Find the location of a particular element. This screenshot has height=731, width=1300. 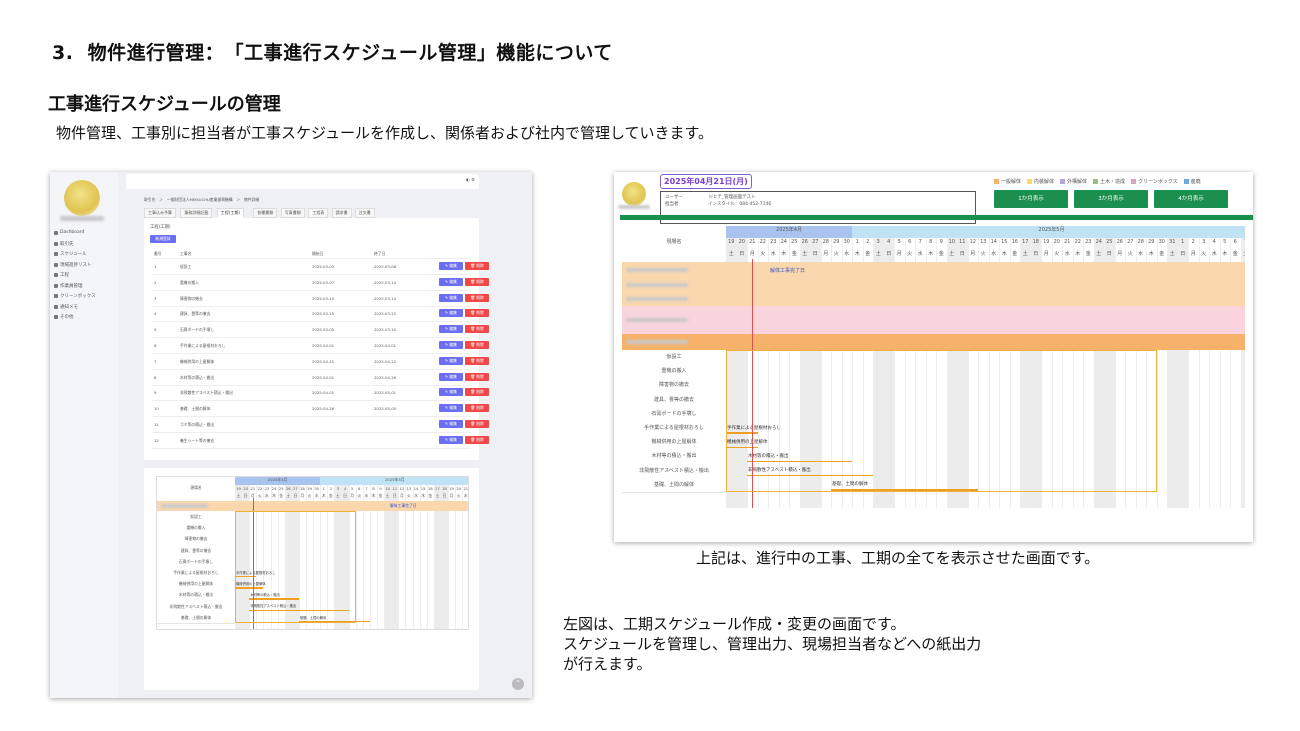

table-header: 番号 is located at coordinates (158, 253).